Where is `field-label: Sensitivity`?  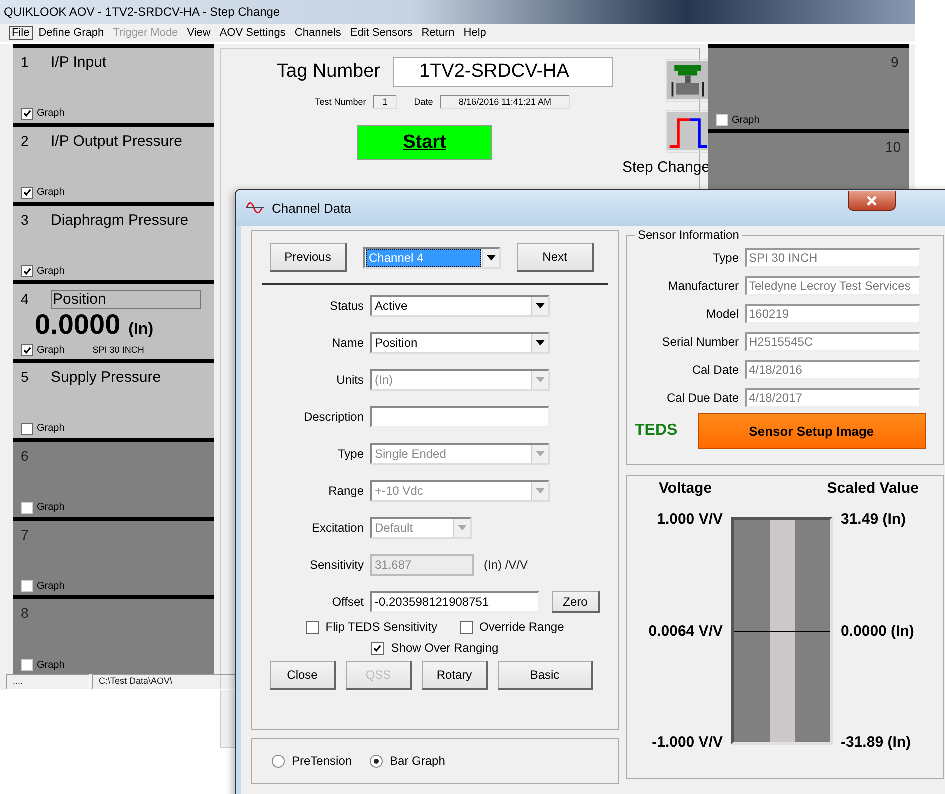 field-label: Sensitivity is located at coordinates (336, 565).